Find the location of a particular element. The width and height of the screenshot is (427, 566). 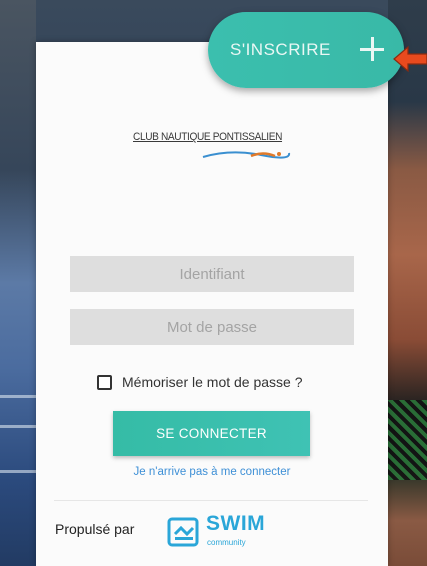

footer-divider is located at coordinates (211, 500).